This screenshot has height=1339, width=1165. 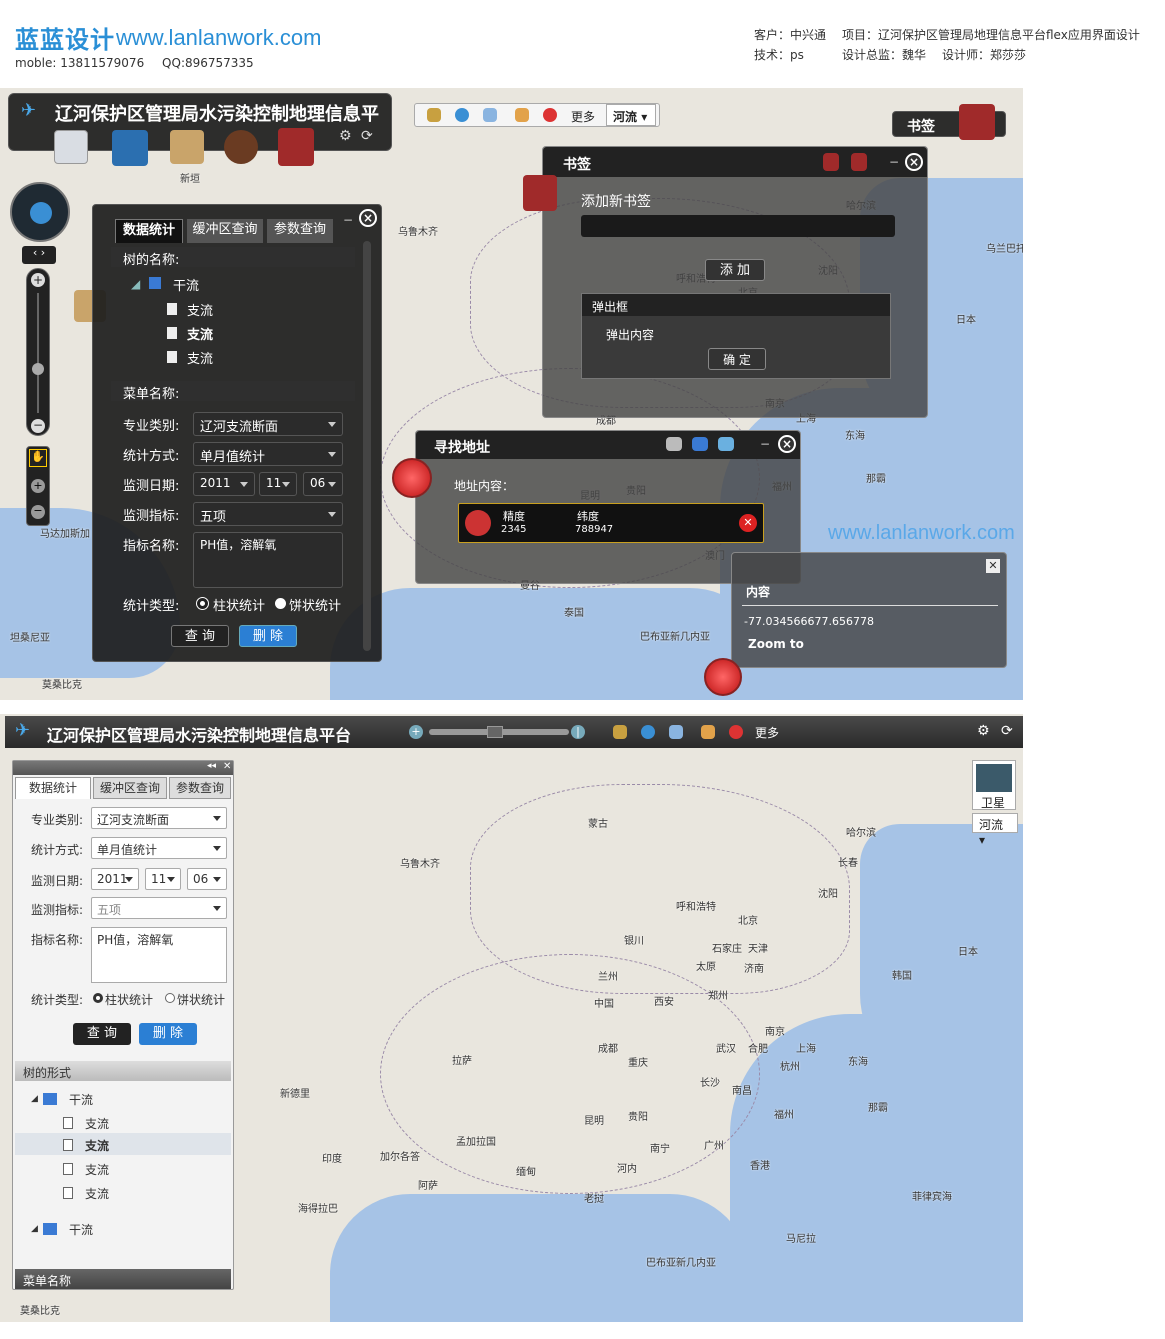 What do you see at coordinates (611, 523) in the screenshot?
I see `address-result: 精度 2345 纬度 788947 ✕` at bounding box center [611, 523].